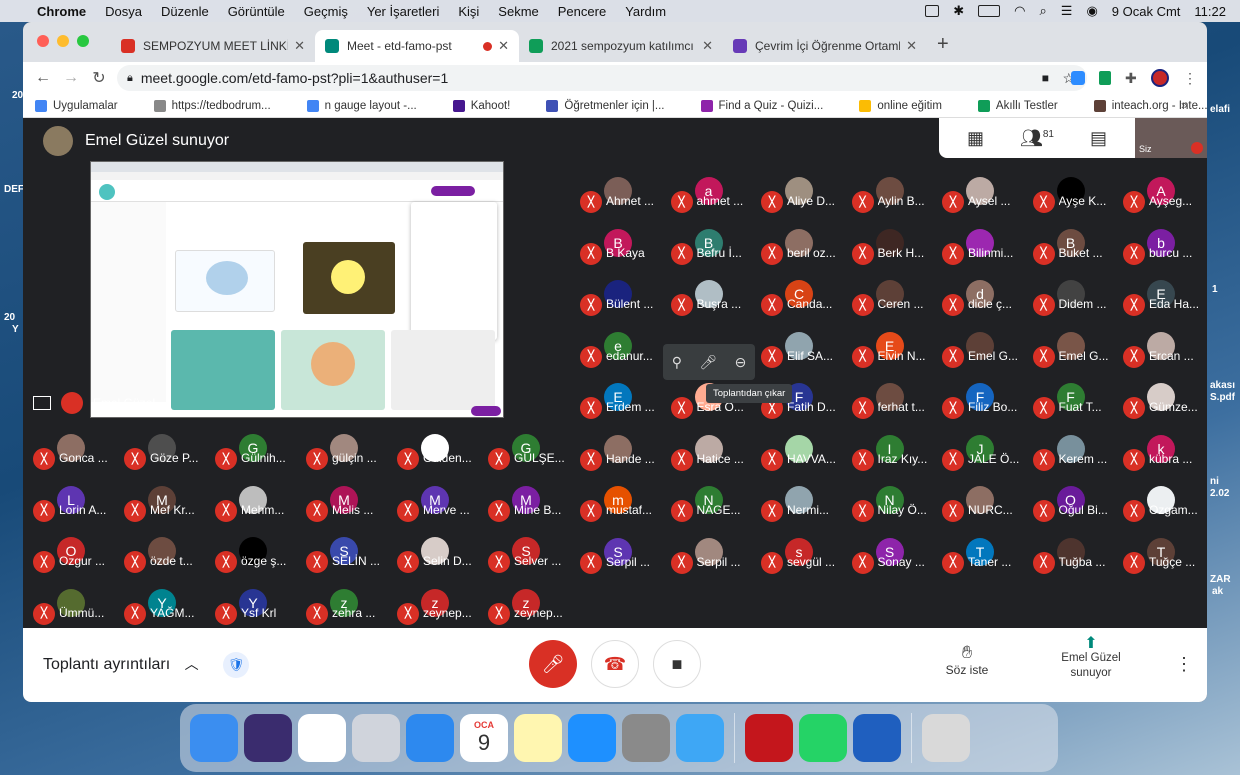 This screenshot has height=775, width=1240. What do you see at coordinates (326, 11) in the screenshot?
I see `menu-gecmis: Geçmiş` at bounding box center [326, 11].